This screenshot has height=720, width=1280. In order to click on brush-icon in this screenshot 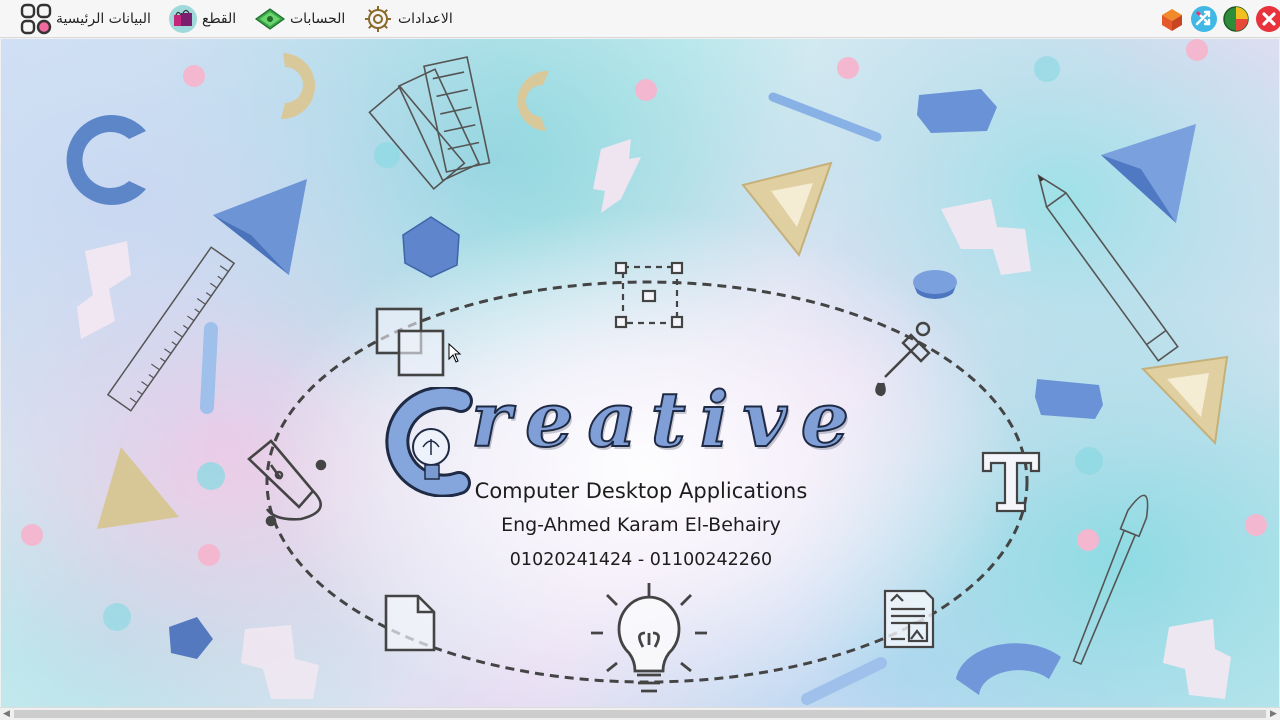, I will do `click(1110, 579)`.